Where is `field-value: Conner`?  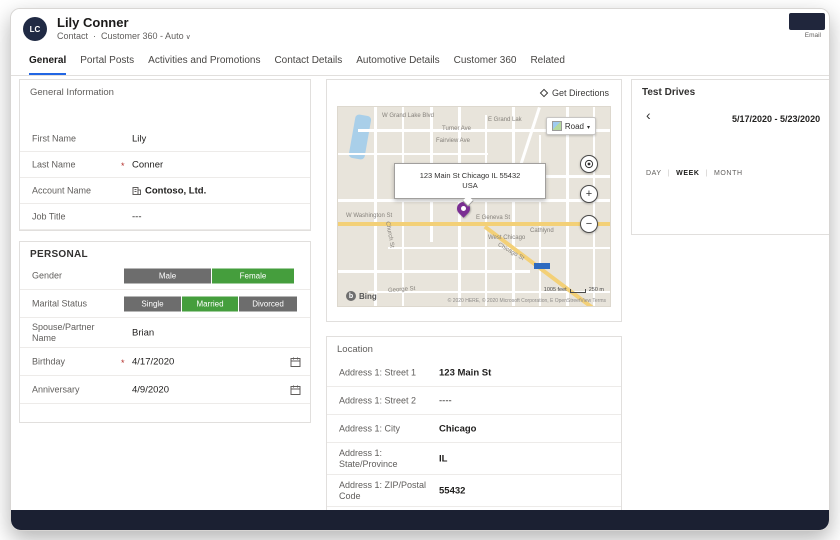
field-value: Conner is located at coordinates (147, 164).